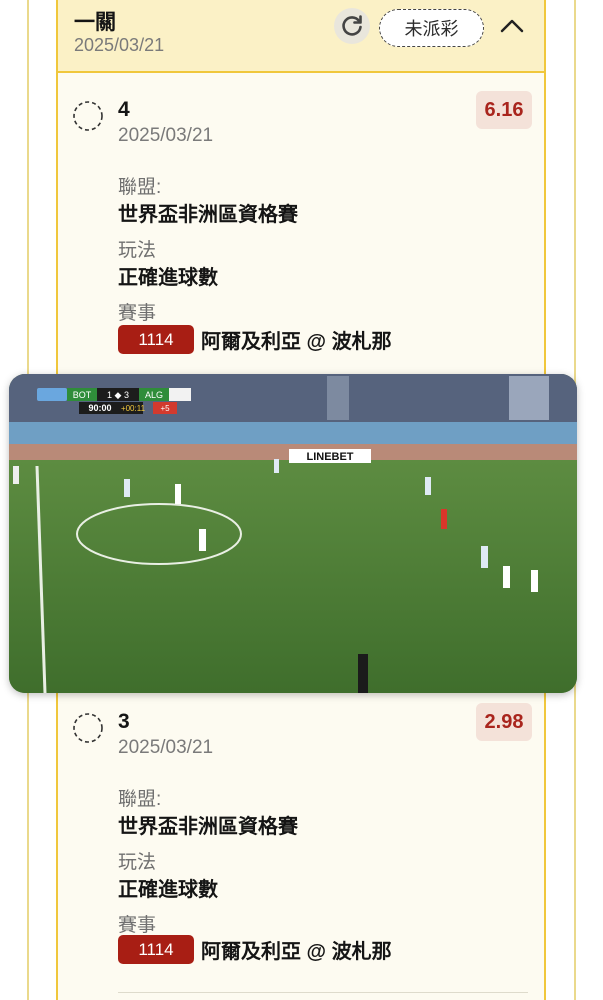 The height and width of the screenshot is (1000, 603). What do you see at coordinates (323, 992) in the screenshot?
I see `bet-divider` at bounding box center [323, 992].